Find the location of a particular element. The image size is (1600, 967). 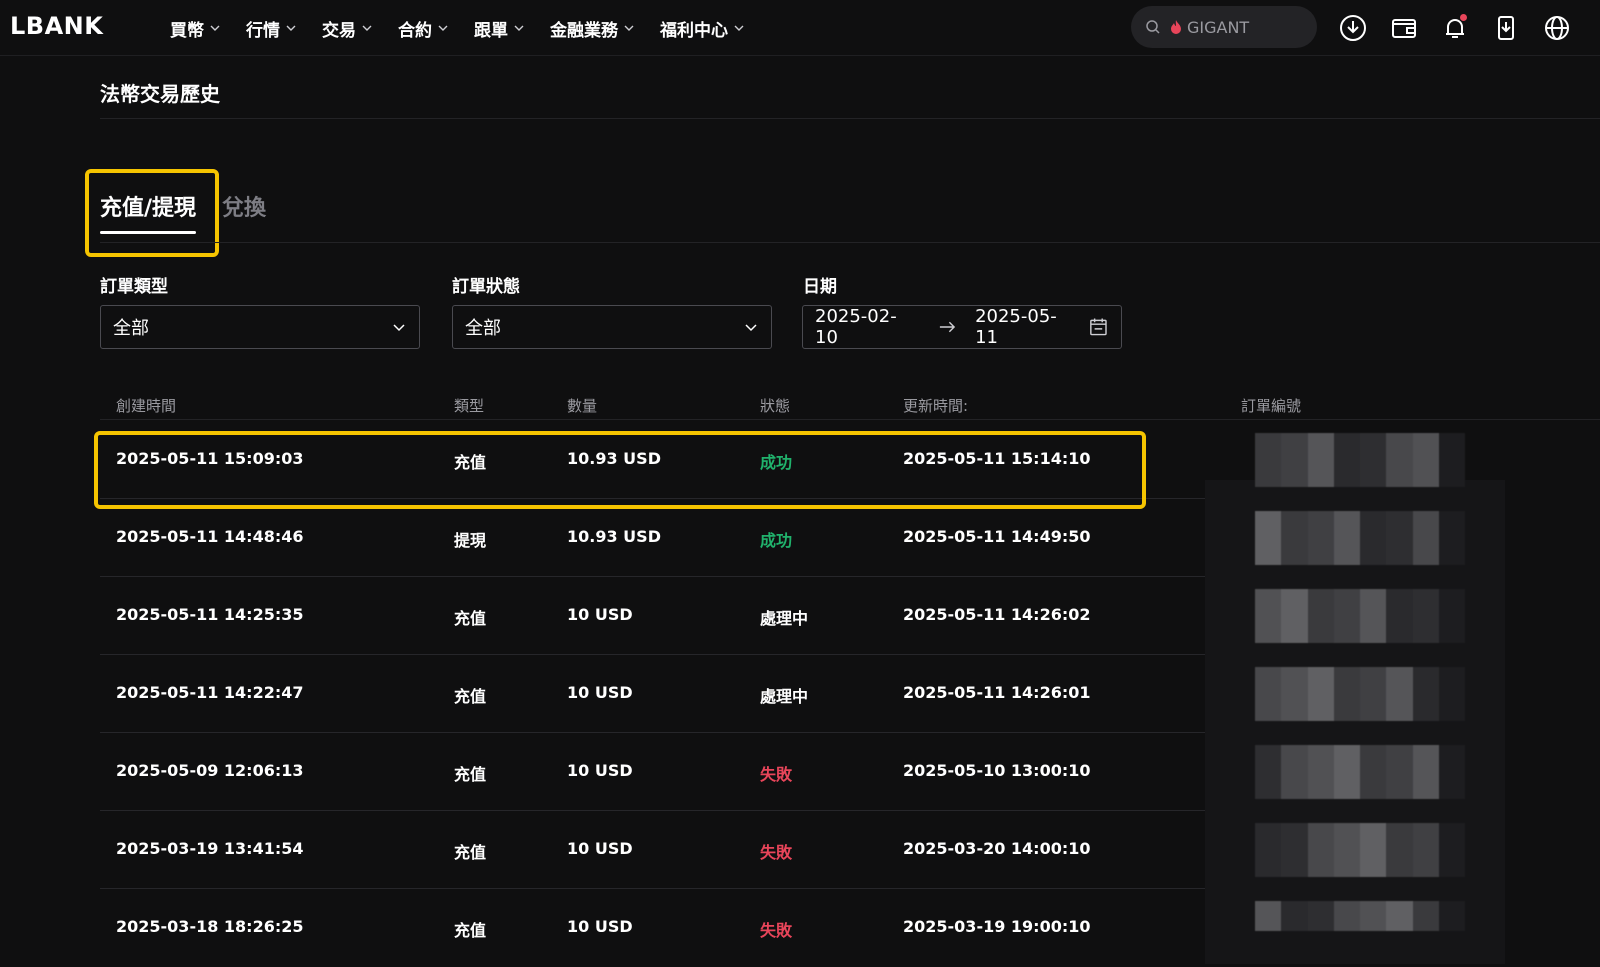

tab-deposit-withdraw: 充值/提現 is located at coordinates (148, 212).